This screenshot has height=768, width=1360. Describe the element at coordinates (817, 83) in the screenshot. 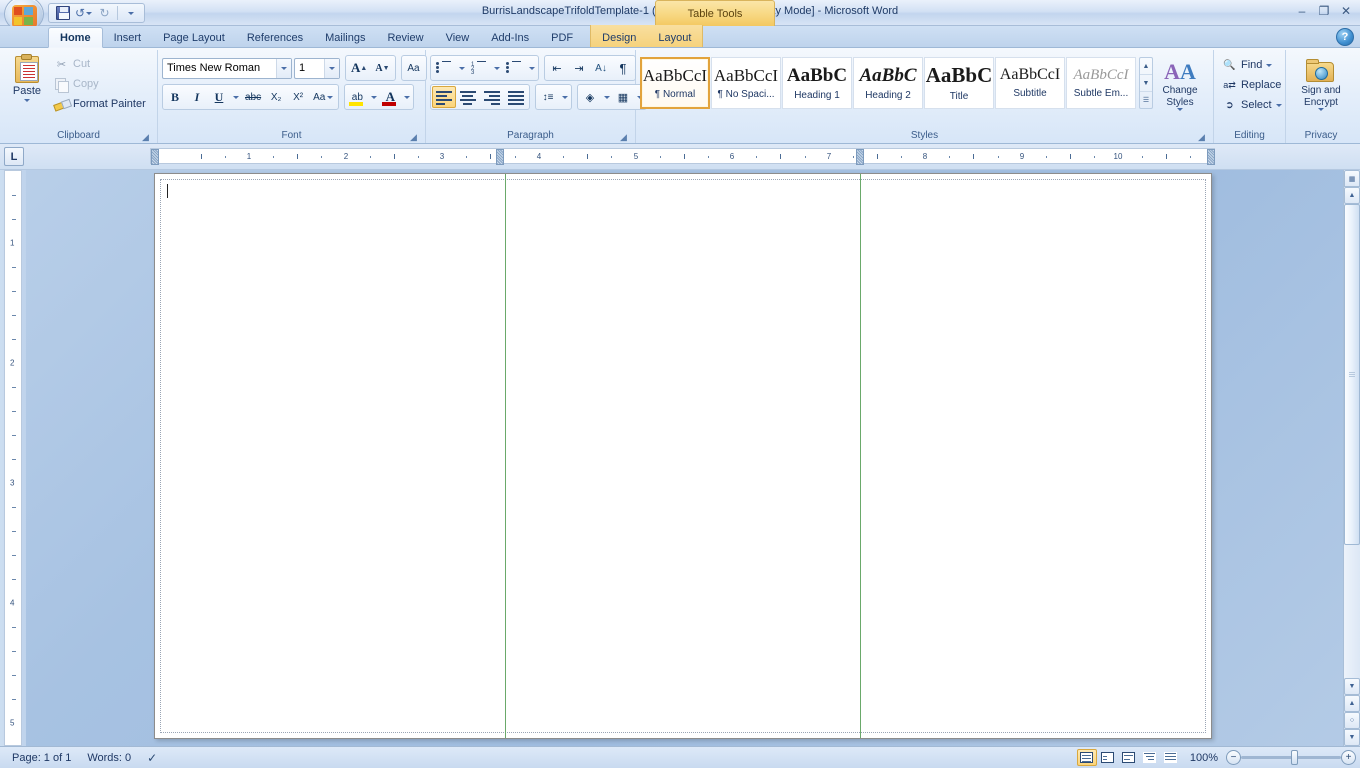

I see `style-item-heading-1: AaBbC Heading 1` at that location.